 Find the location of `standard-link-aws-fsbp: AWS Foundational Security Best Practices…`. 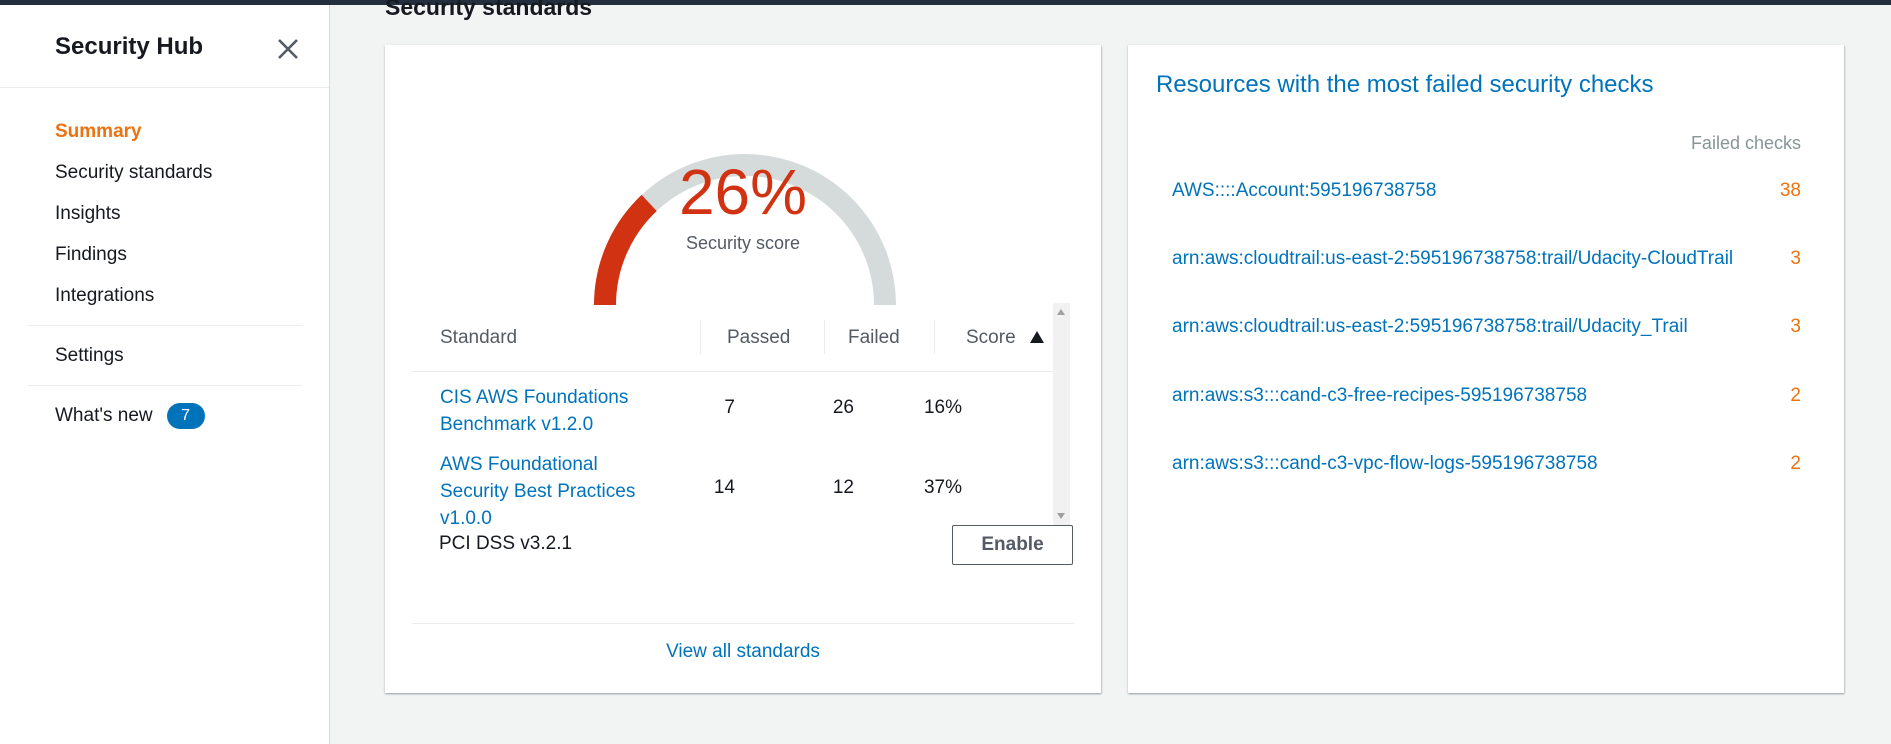

standard-link-aws-fsbp: AWS Foundational Security Best Practices… is located at coordinates (537, 491).